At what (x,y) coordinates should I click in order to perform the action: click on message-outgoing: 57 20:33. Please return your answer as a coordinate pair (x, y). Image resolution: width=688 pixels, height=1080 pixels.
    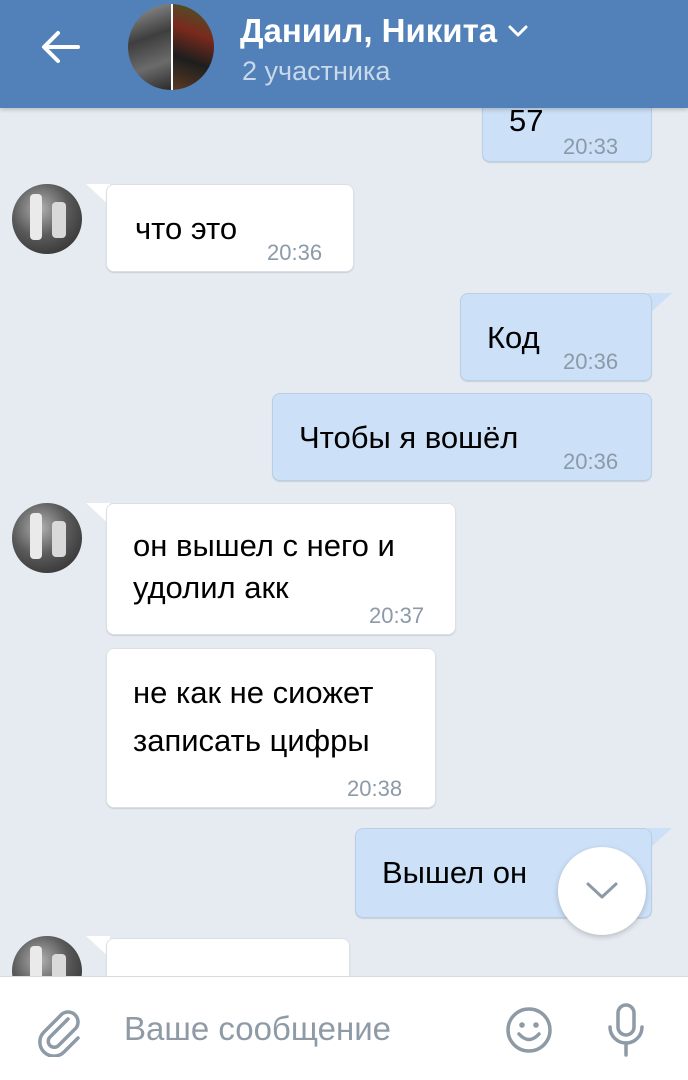
    Looking at the image, I should click on (567, 135).